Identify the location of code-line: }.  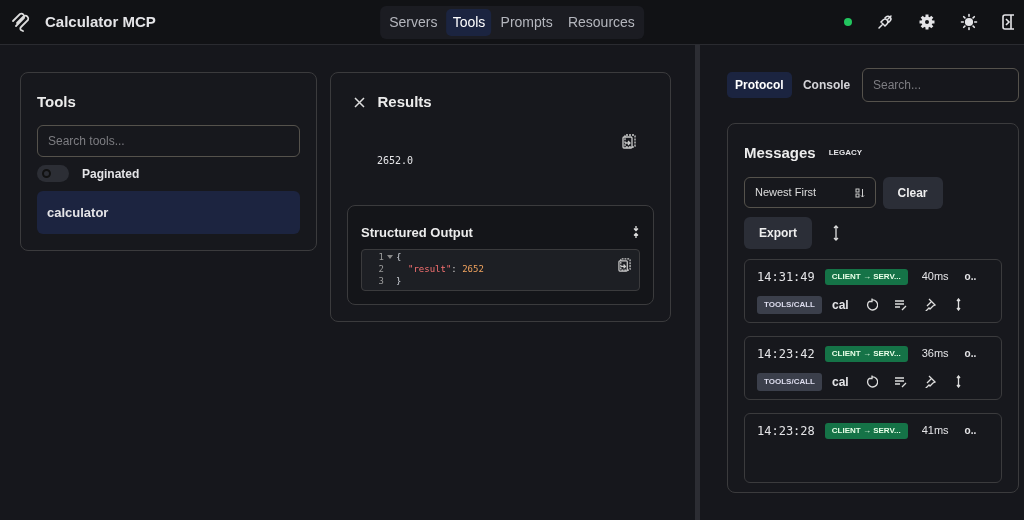
(399, 281).